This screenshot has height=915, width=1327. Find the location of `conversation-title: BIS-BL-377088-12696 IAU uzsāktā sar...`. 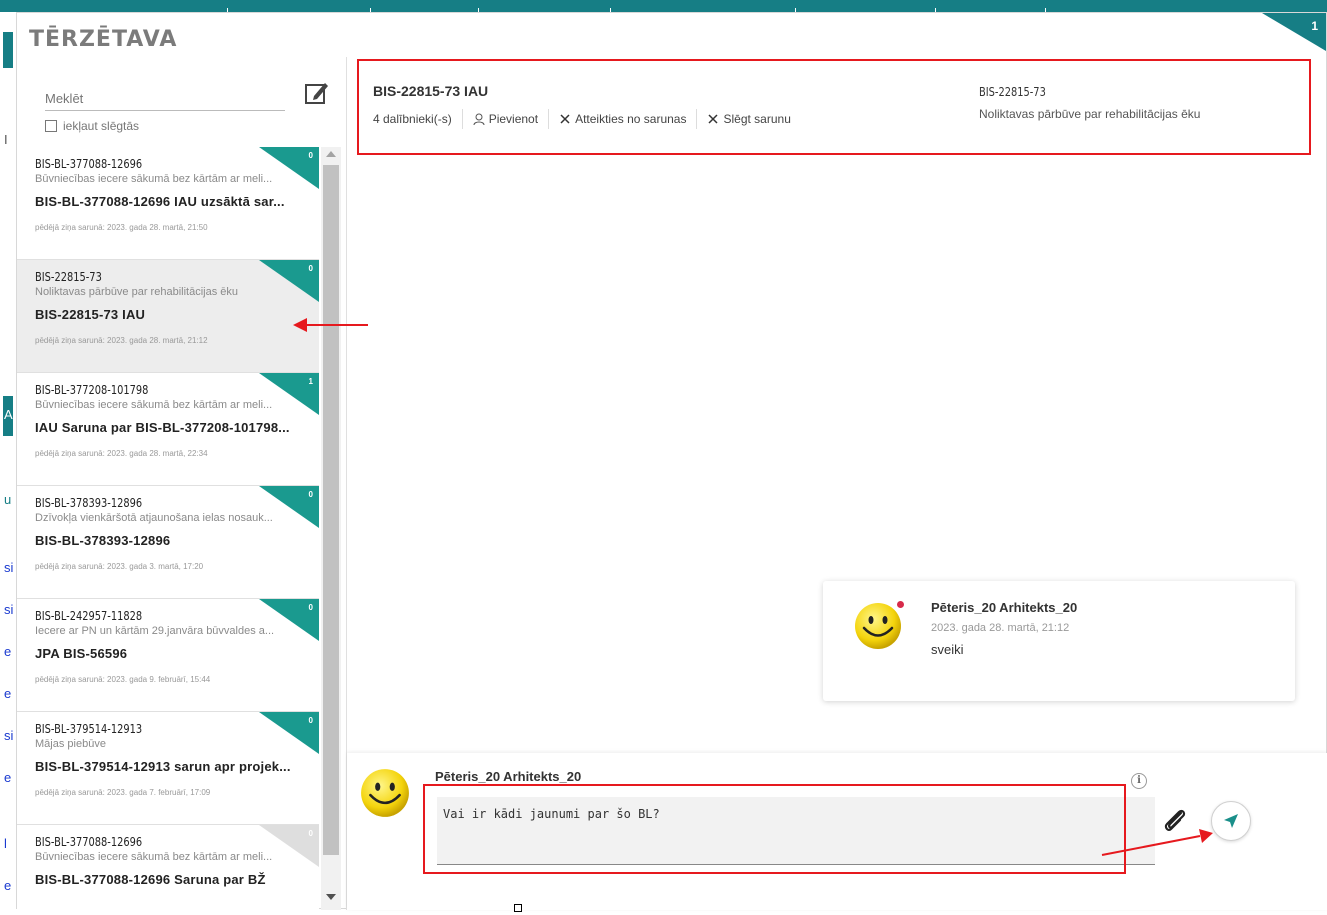

conversation-title: BIS-BL-377088-12696 IAU uzsāktā sar... is located at coordinates (160, 201).